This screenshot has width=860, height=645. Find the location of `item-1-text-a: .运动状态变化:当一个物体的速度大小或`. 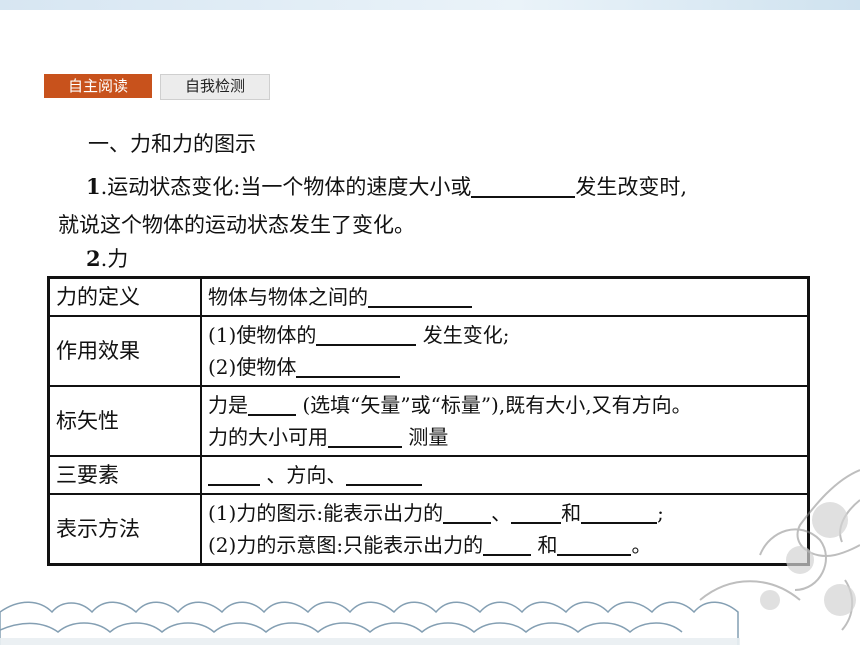

item-1-text-a: .运动状态变化:当一个物体的速度大小或 is located at coordinates (286, 187).